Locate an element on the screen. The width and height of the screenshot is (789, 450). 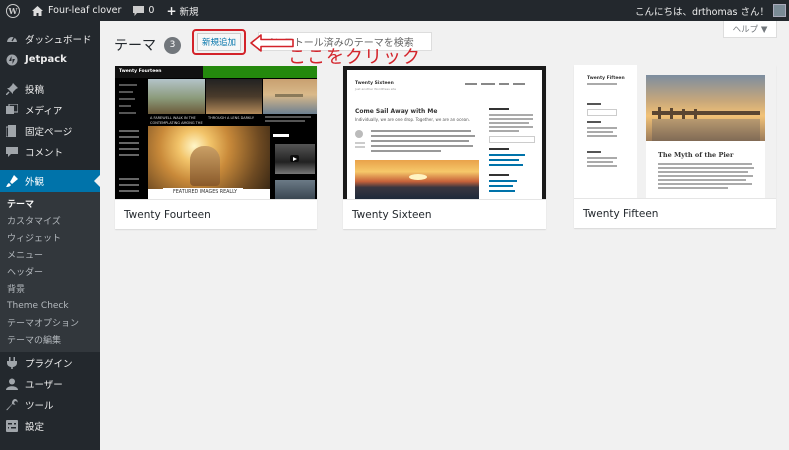
submenu-theme-check: Theme Check is located at coordinates (50, 305).